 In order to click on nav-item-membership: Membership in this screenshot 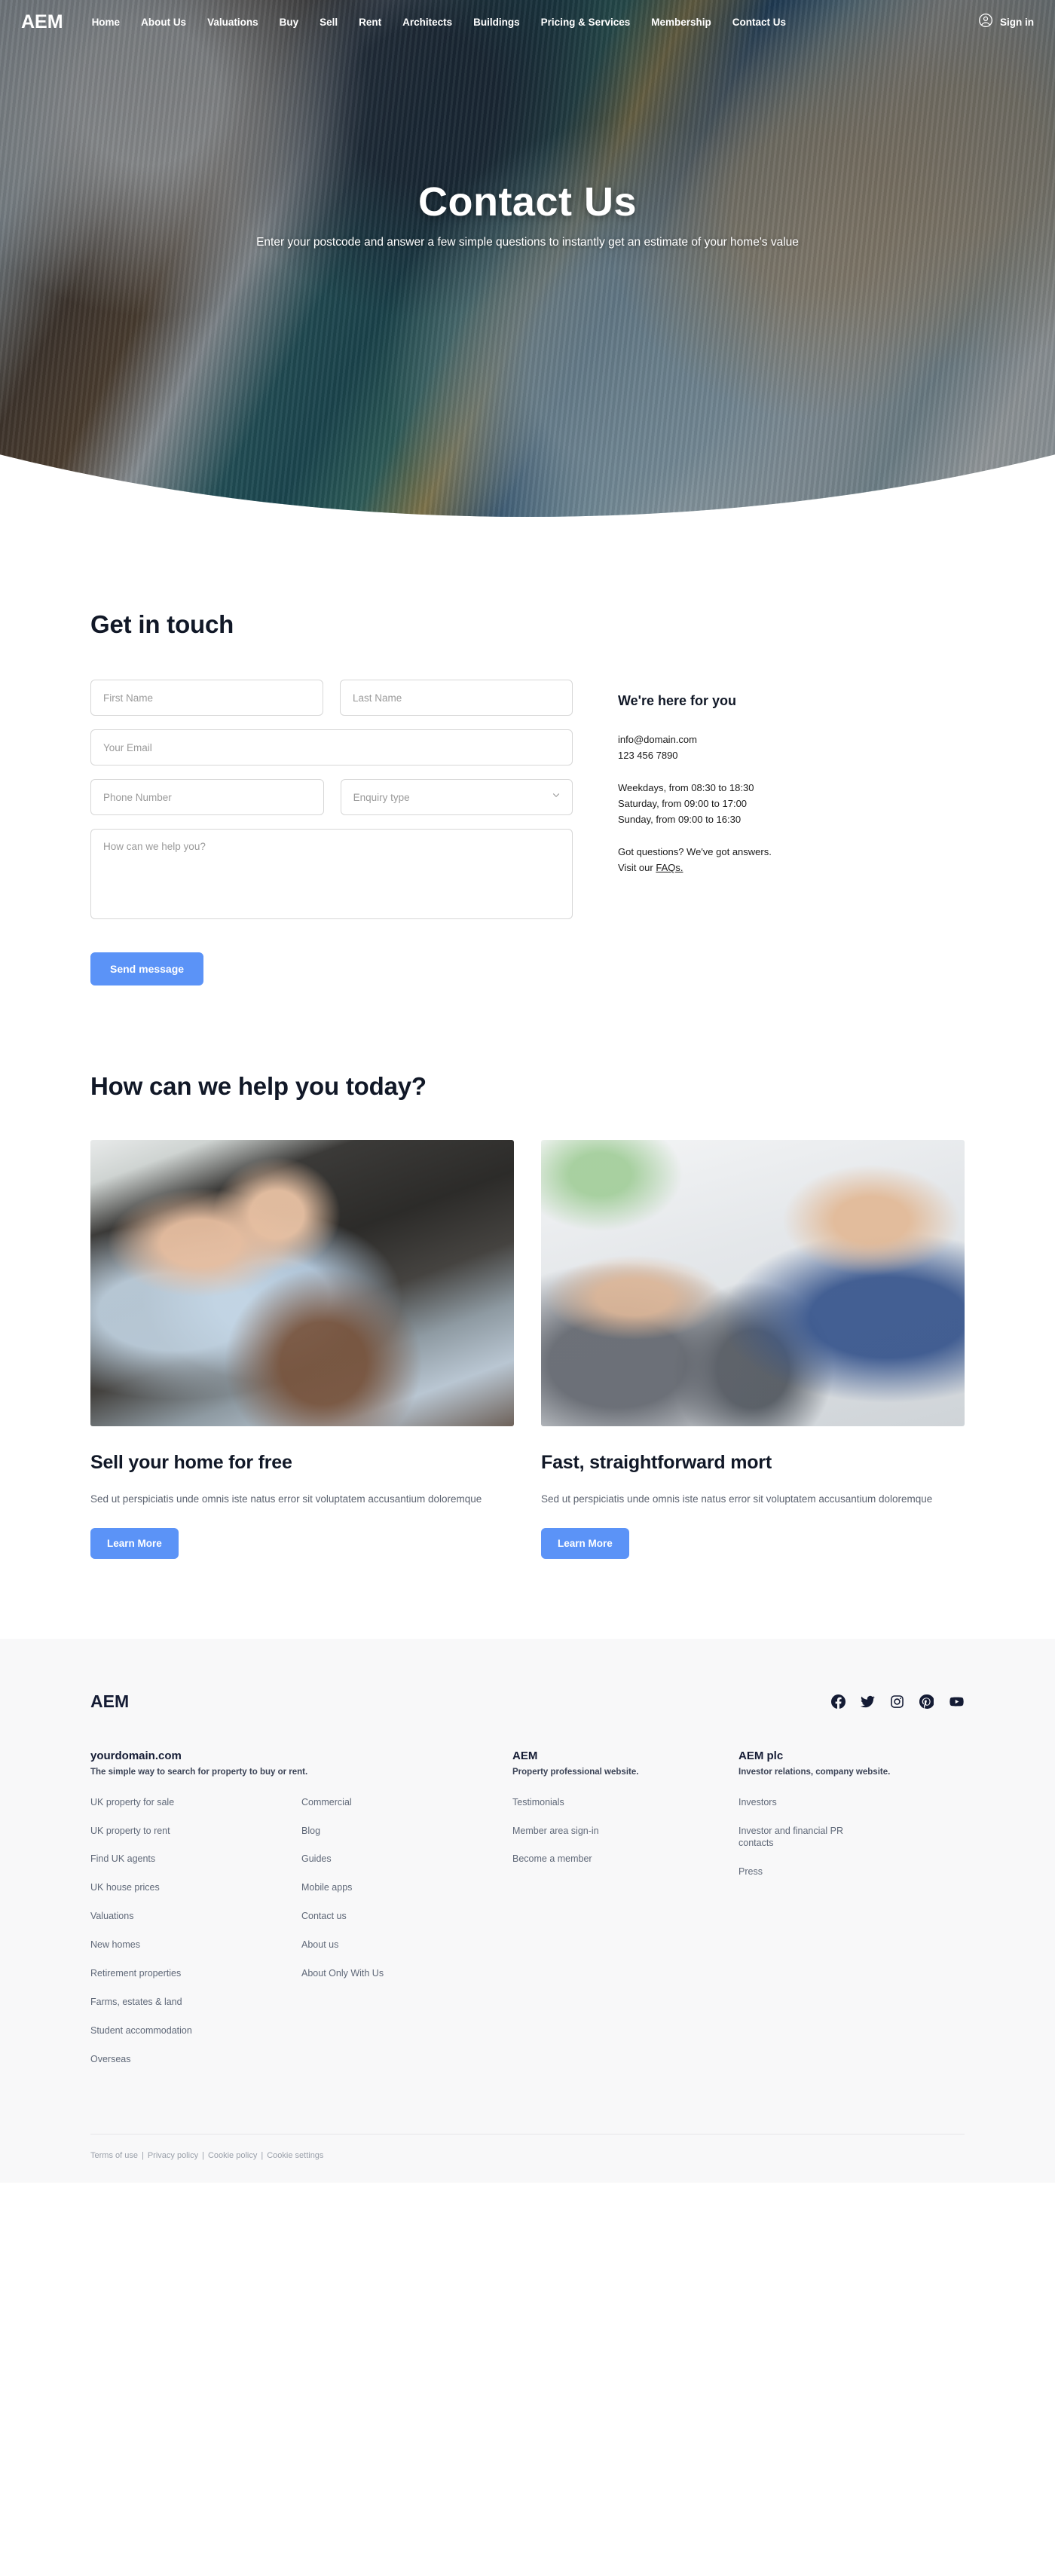, I will do `click(681, 22)`.